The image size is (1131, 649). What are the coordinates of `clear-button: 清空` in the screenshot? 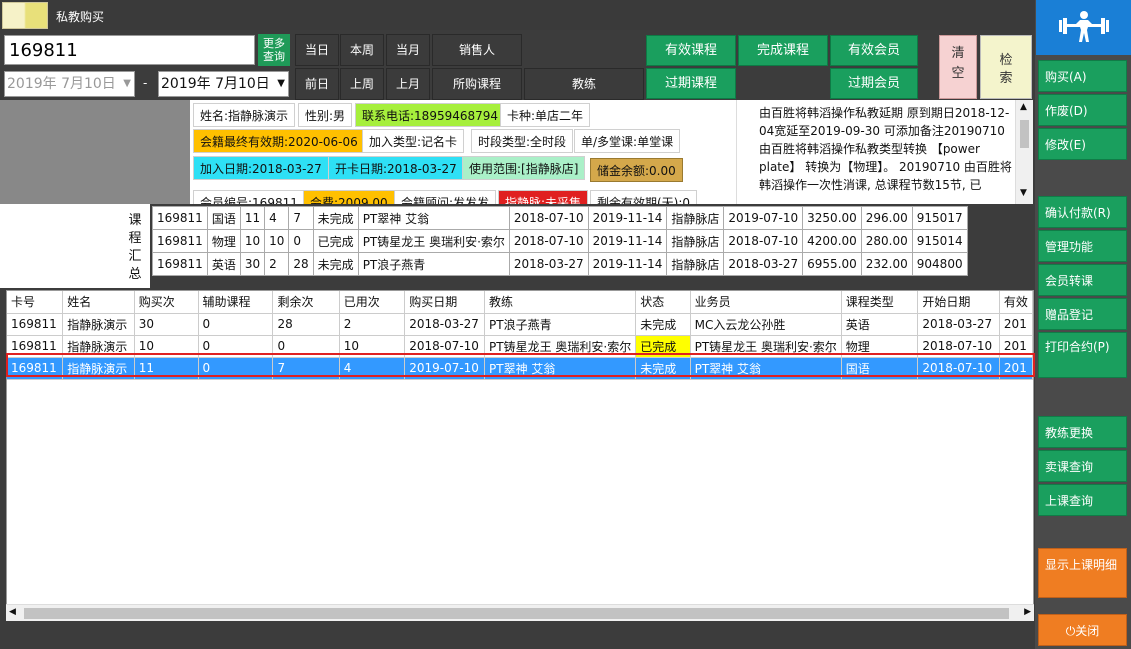 It's located at (958, 67).